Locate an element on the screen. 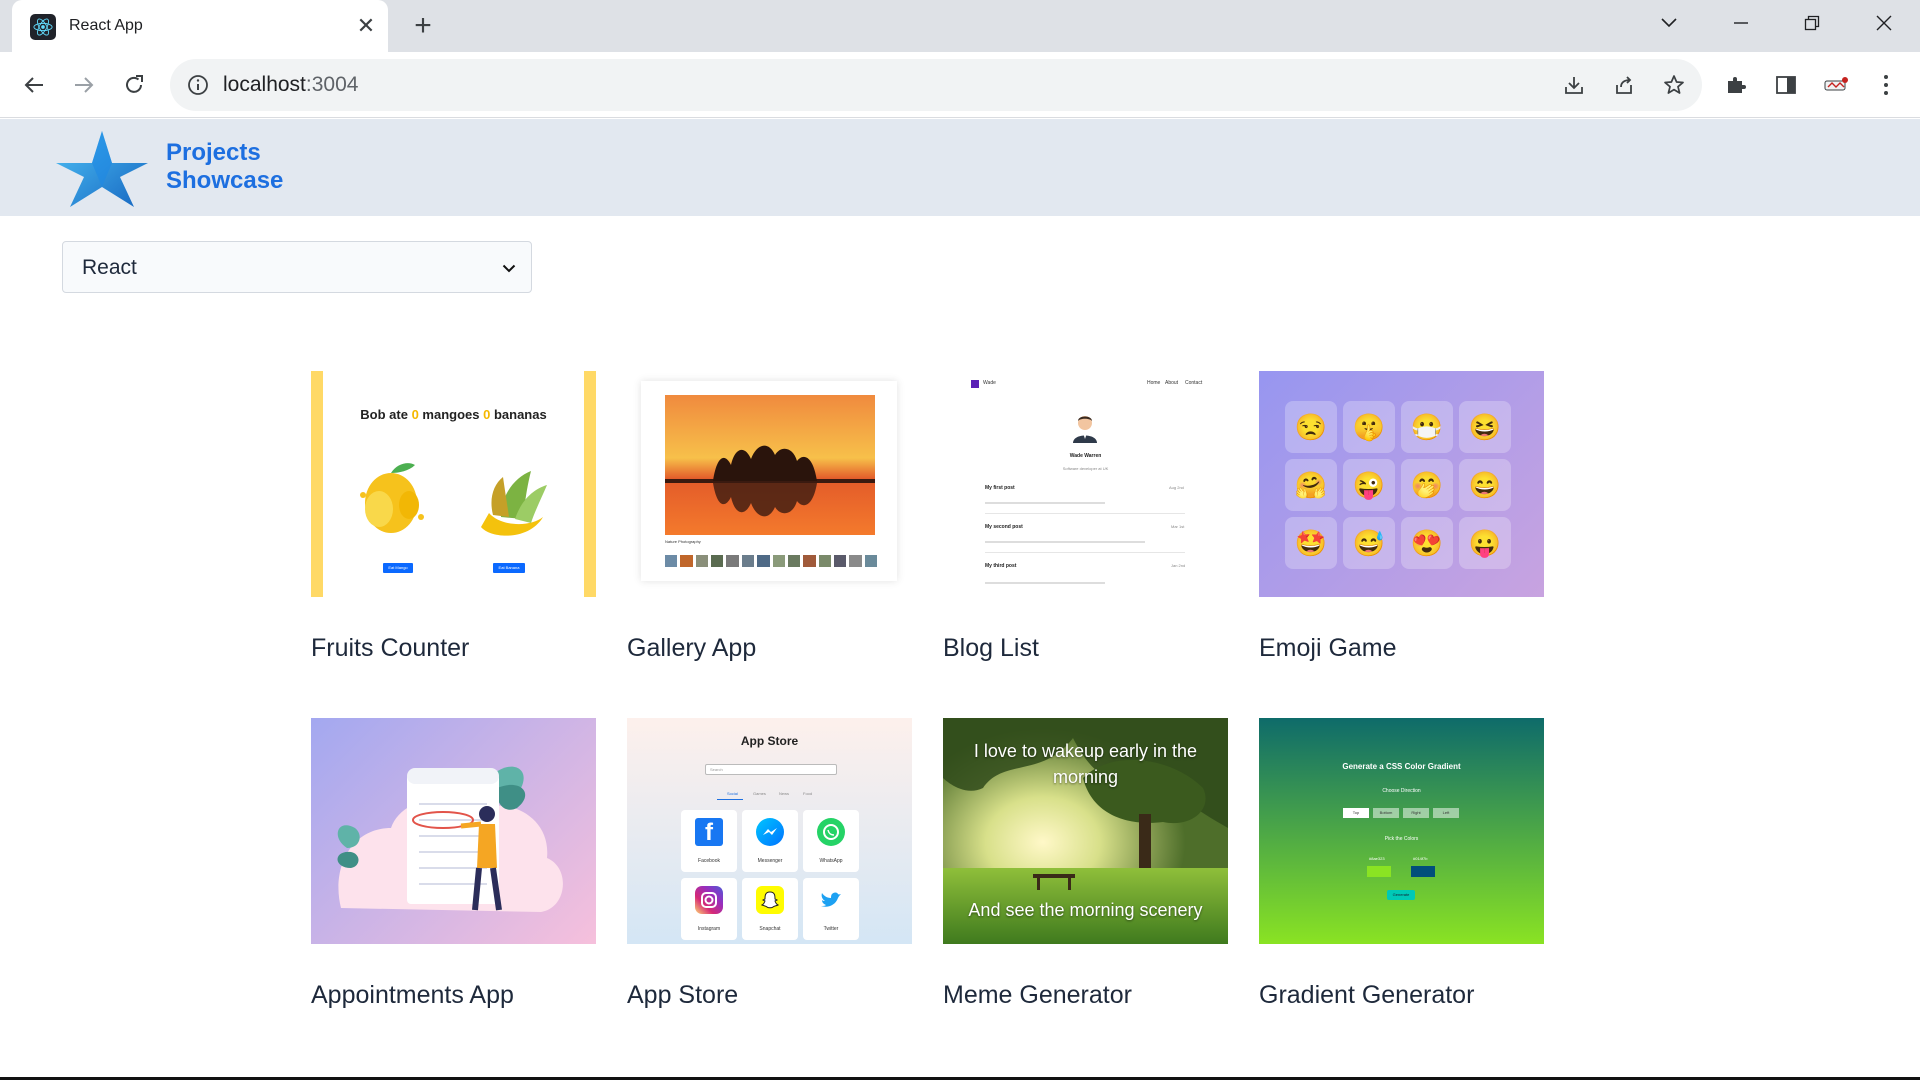  browser-menu-icon is located at coordinates (1886, 85).